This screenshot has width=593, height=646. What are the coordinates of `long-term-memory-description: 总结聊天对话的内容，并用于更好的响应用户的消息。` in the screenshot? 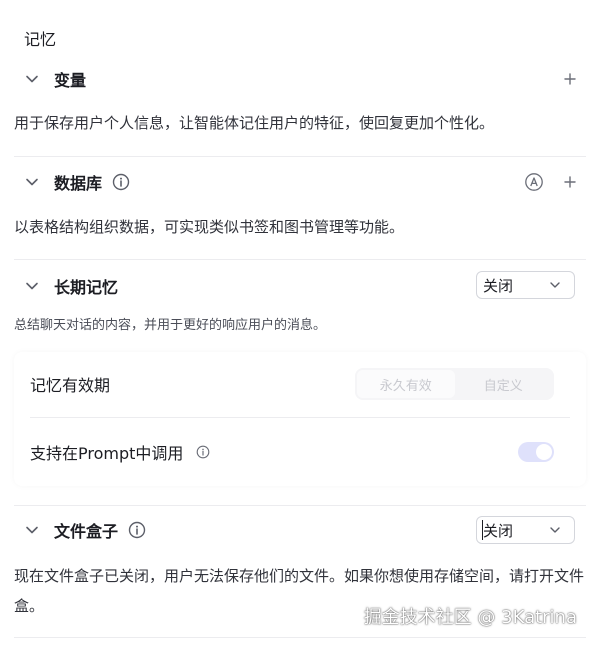 It's located at (170, 325).